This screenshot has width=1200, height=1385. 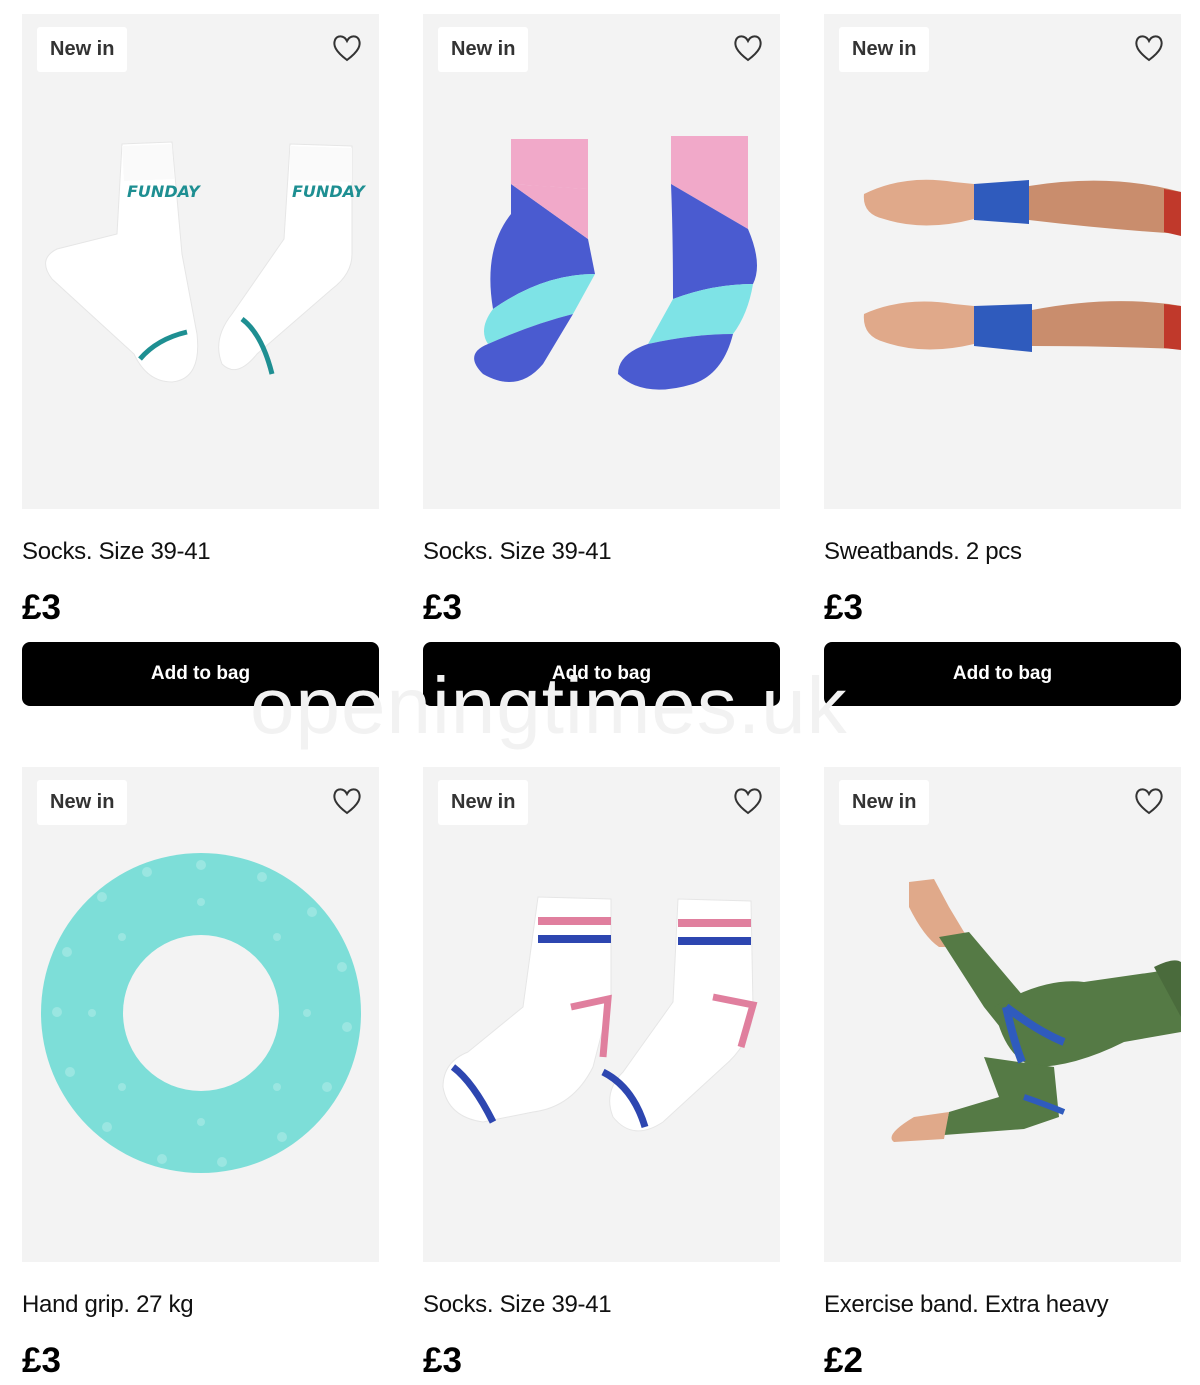 I want to click on arm-upper, so click(x=1022, y=207).